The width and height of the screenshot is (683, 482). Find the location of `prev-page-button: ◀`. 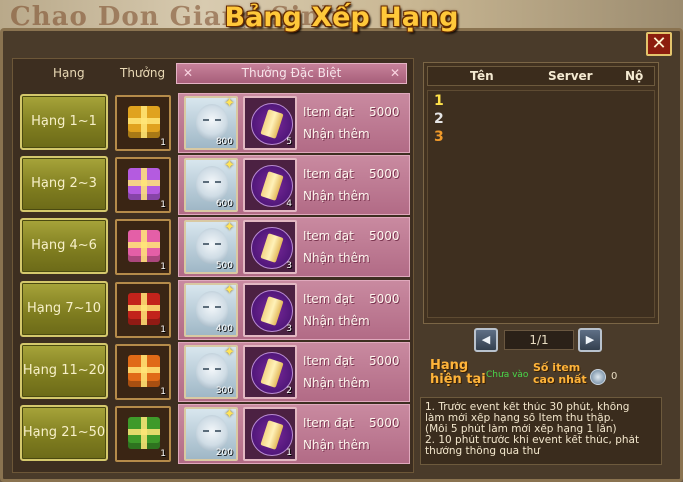

prev-page-button: ◀ is located at coordinates (486, 340).